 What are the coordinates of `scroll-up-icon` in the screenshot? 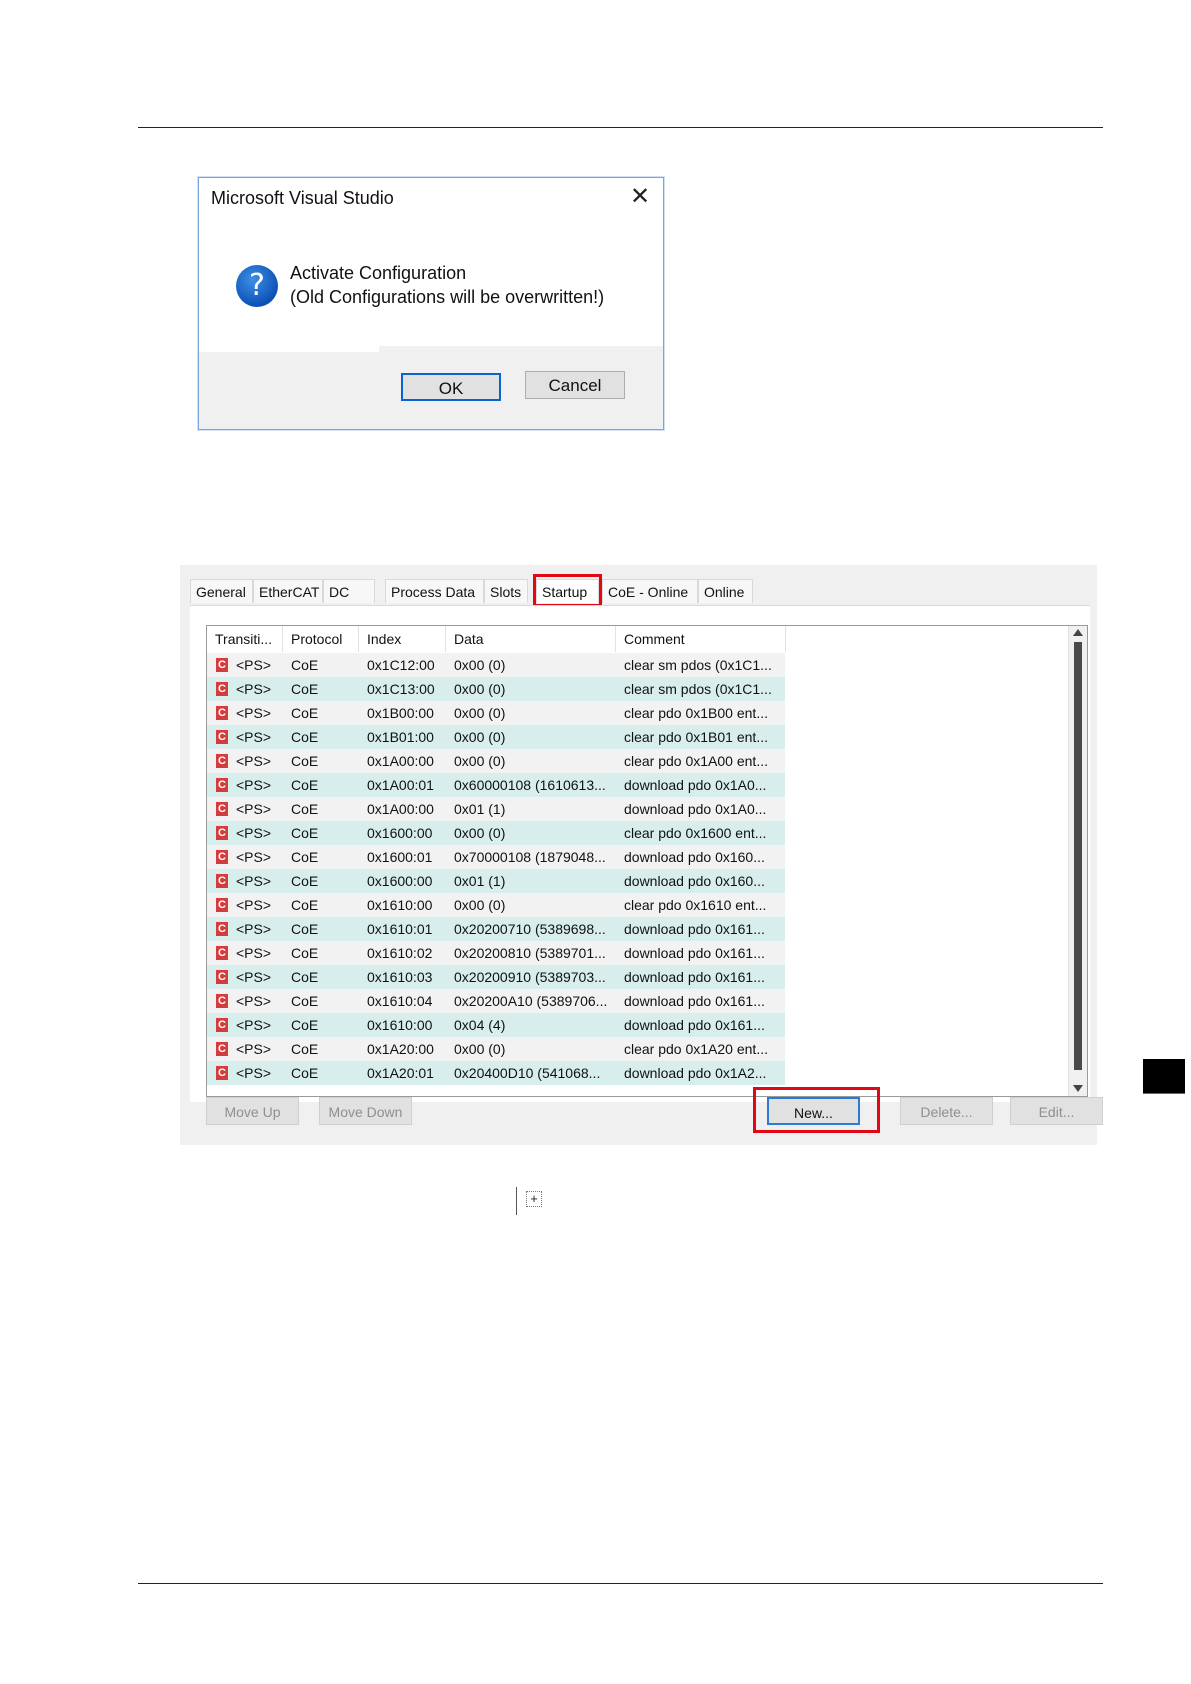 It's located at (1078, 632).